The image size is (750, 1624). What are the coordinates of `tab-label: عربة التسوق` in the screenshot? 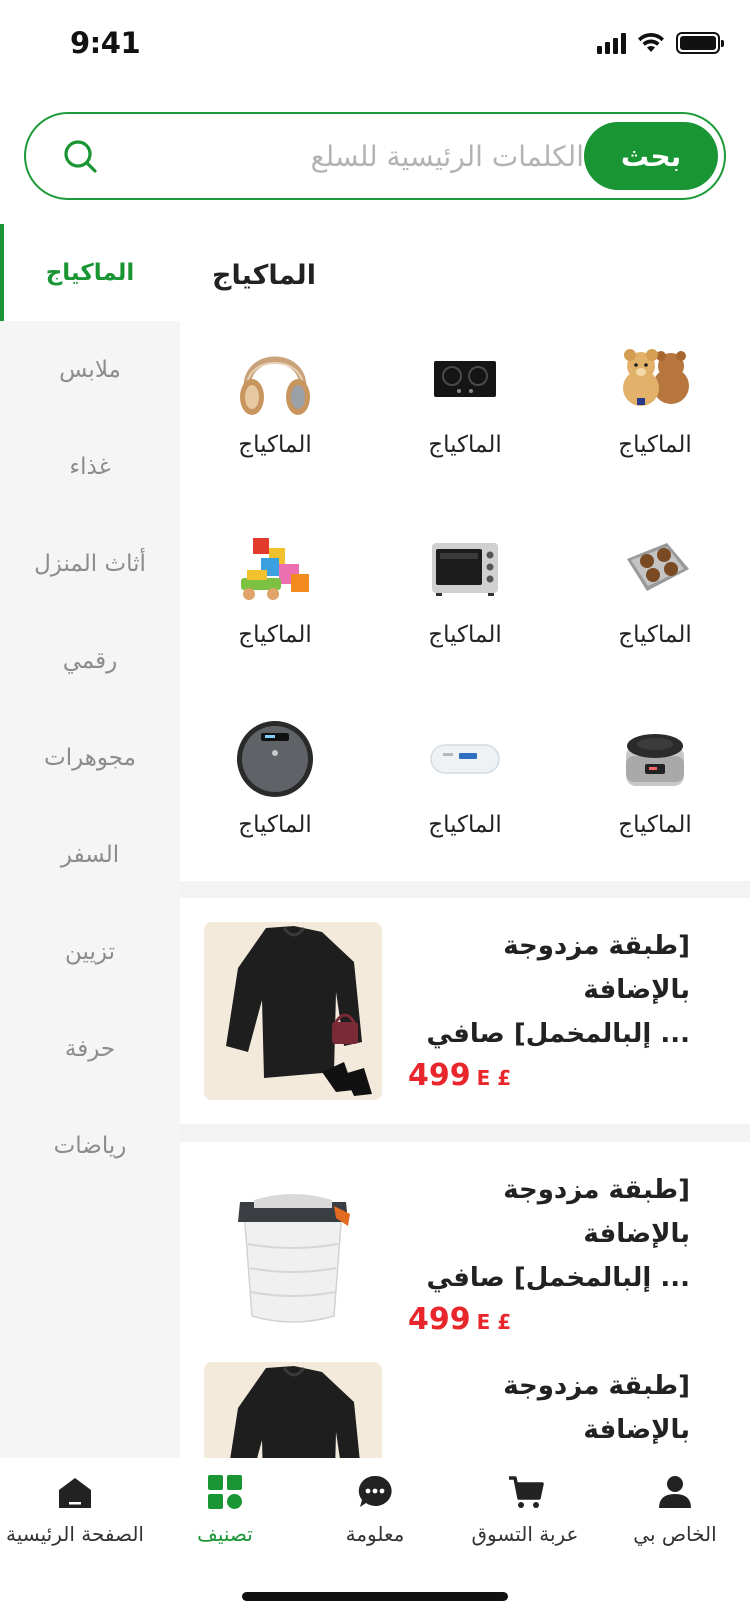 It's located at (525, 1534).